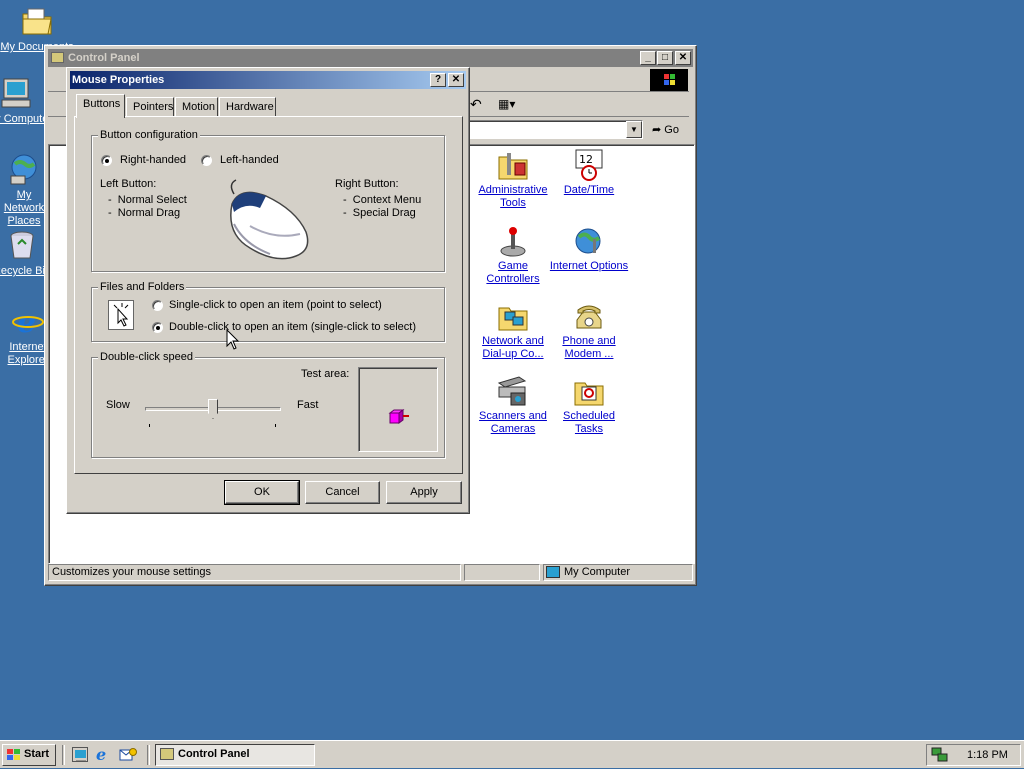 The height and width of the screenshot is (769, 1024). What do you see at coordinates (940, 755) in the screenshot?
I see `network-tray-icon` at bounding box center [940, 755].